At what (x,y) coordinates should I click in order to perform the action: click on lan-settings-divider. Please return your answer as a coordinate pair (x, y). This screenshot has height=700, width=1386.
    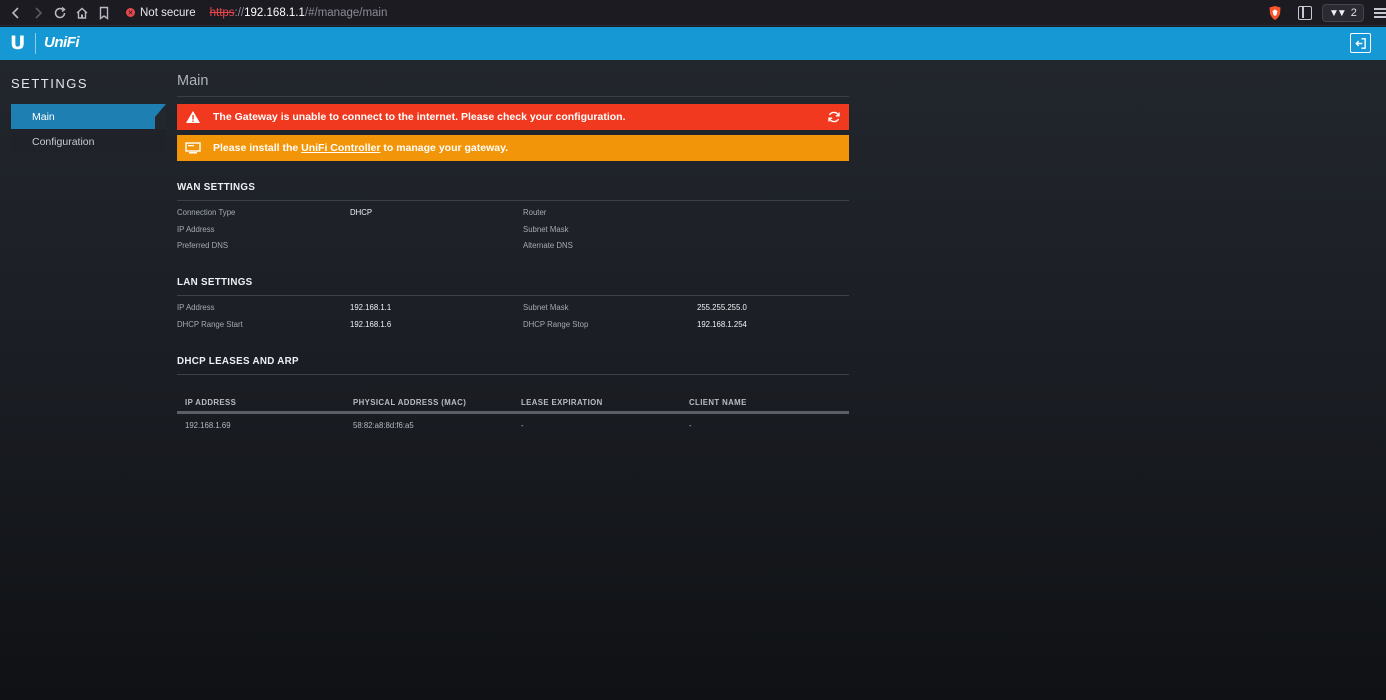
    Looking at the image, I should click on (513, 295).